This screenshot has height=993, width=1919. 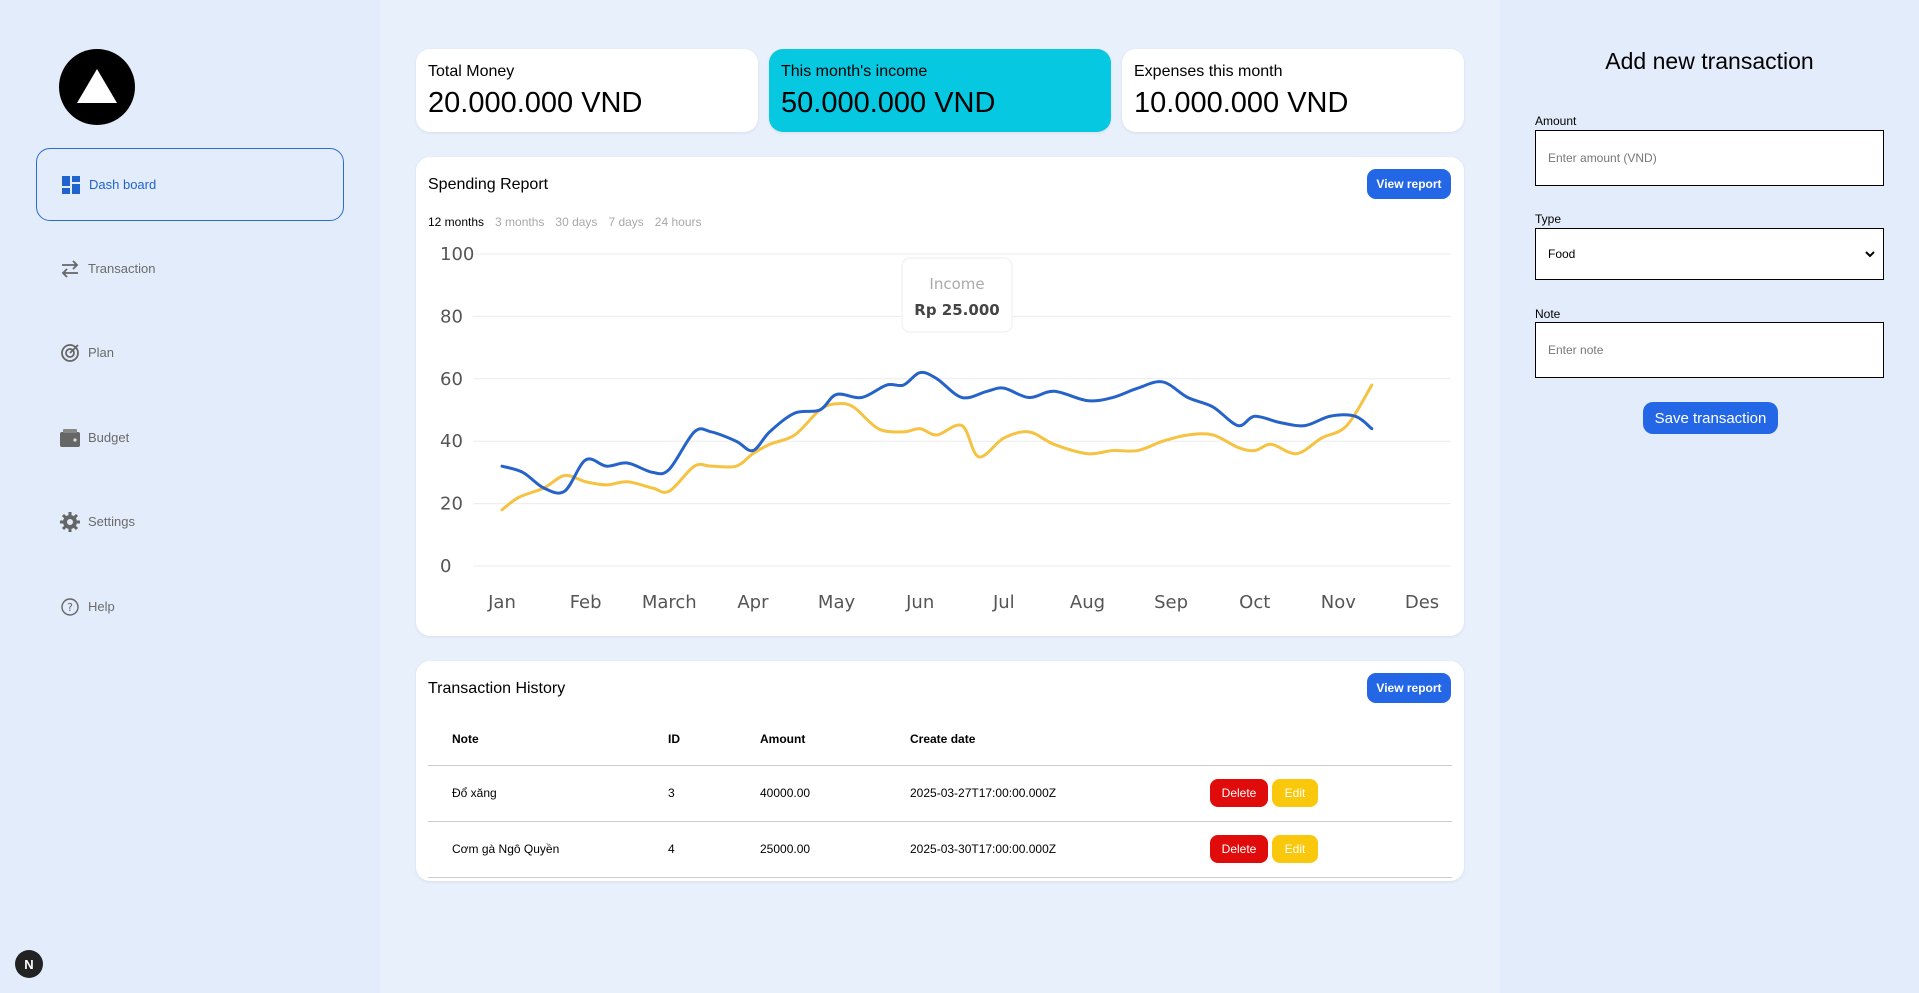 What do you see at coordinates (122, 268) in the screenshot?
I see `sidebar-item-label: Transaction` at bounding box center [122, 268].